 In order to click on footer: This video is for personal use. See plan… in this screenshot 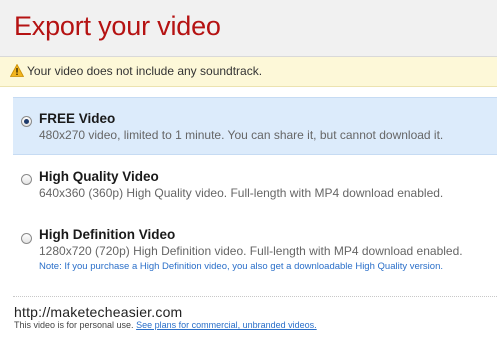, I will do `click(165, 325)`.